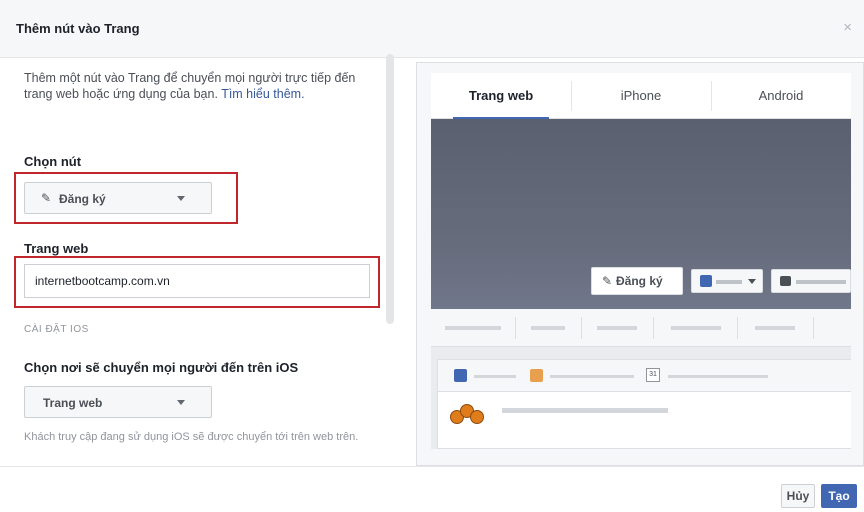  I want to click on preview-like-button, so click(727, 281).